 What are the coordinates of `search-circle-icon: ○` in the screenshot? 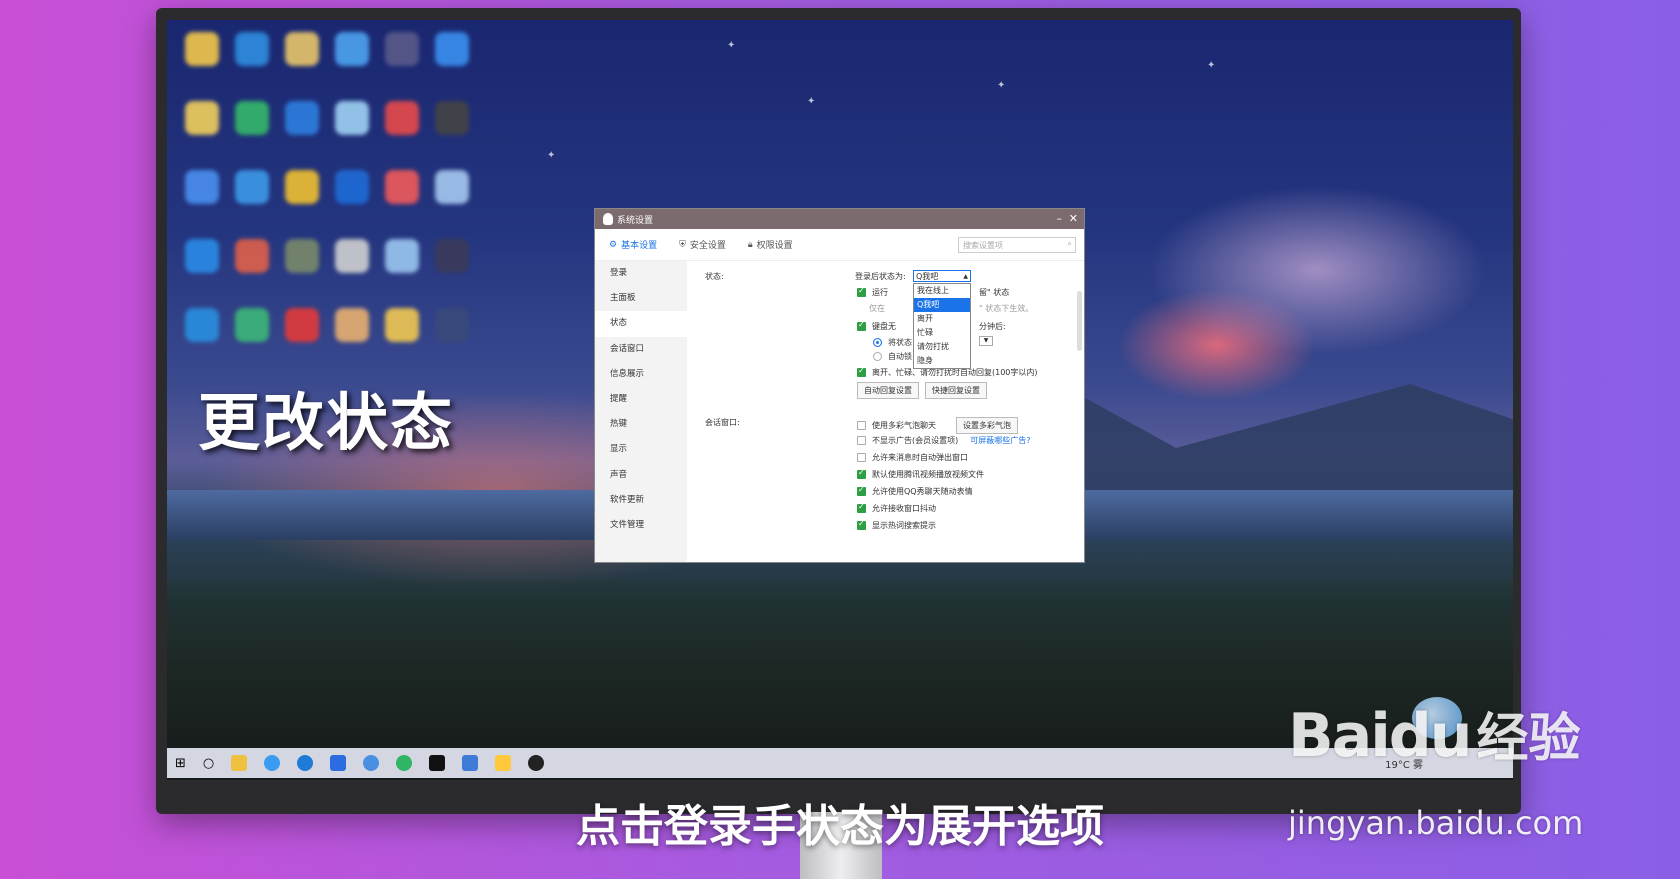 It's located at (208, 763).